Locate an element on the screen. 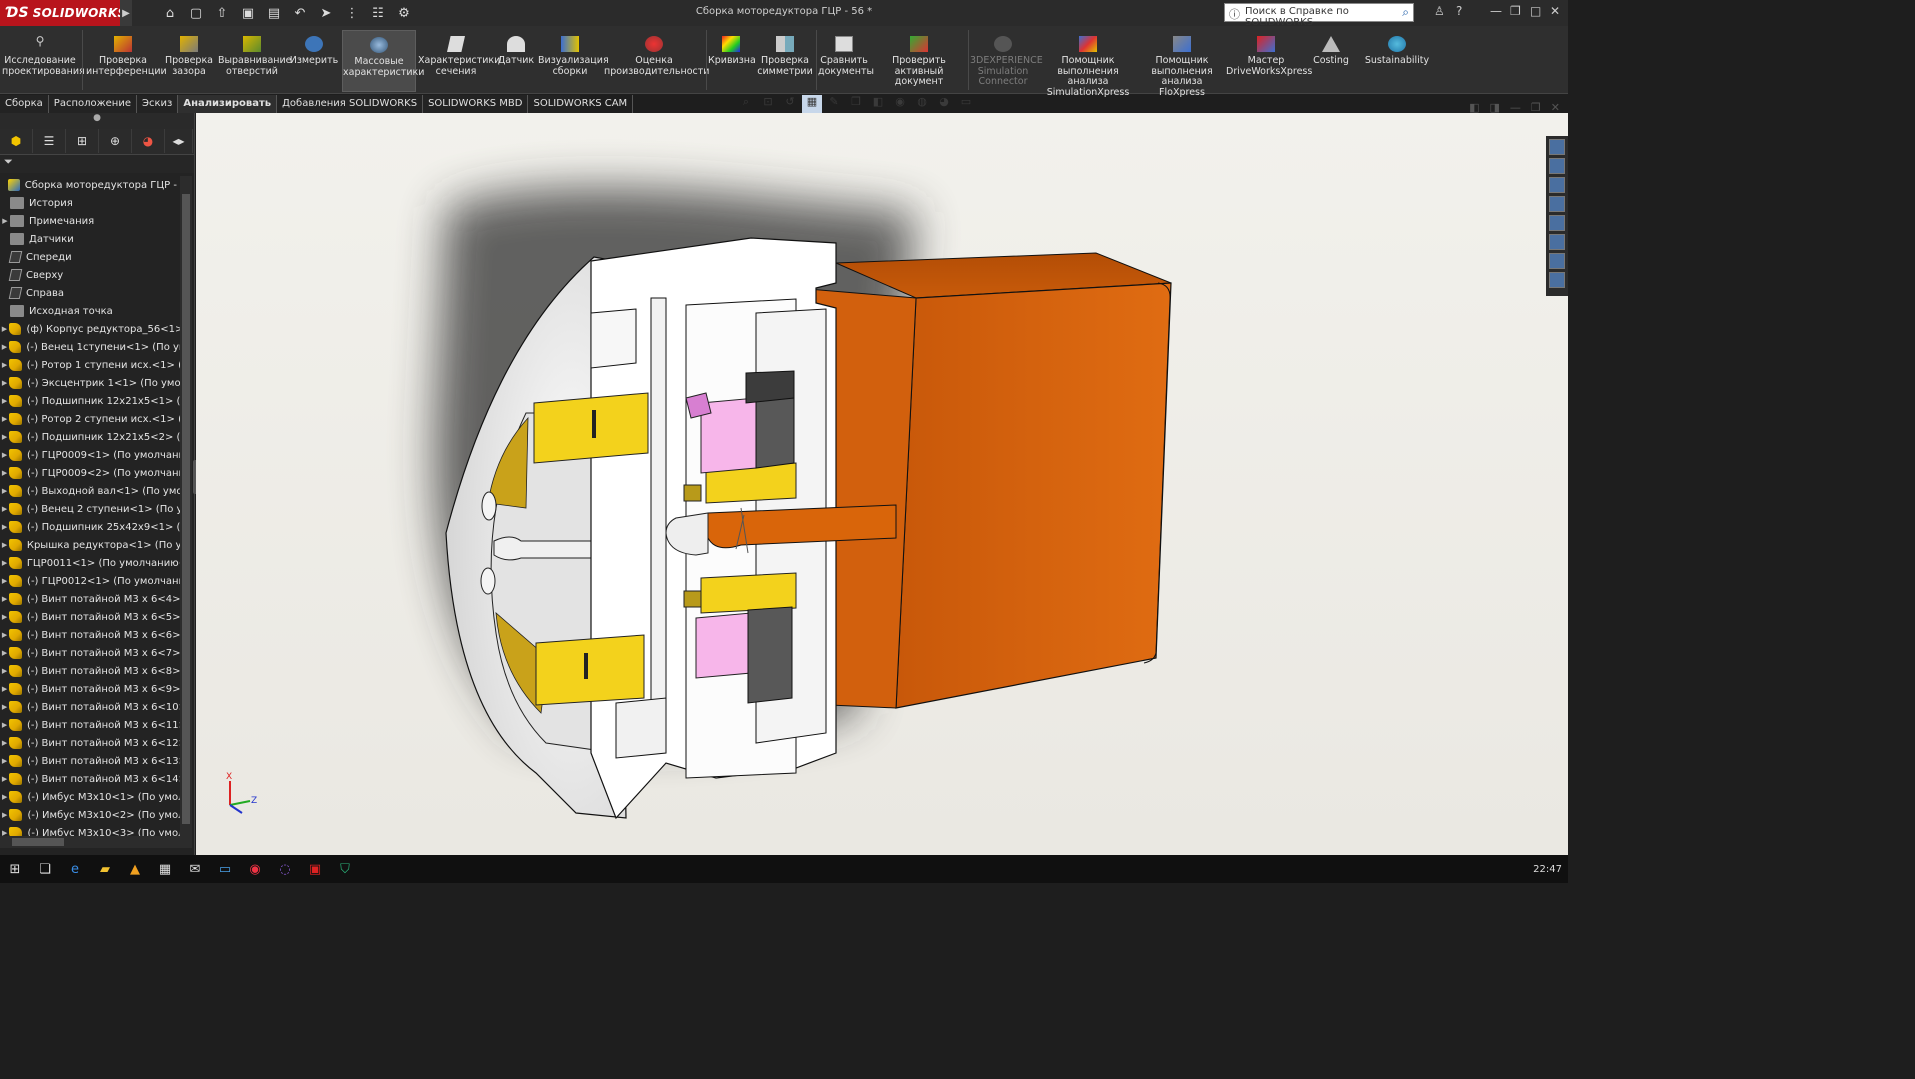 The height and width of the screenshot is (1079, 1915). file-properties-icon: ☷ is located at coordinates (378, 13).